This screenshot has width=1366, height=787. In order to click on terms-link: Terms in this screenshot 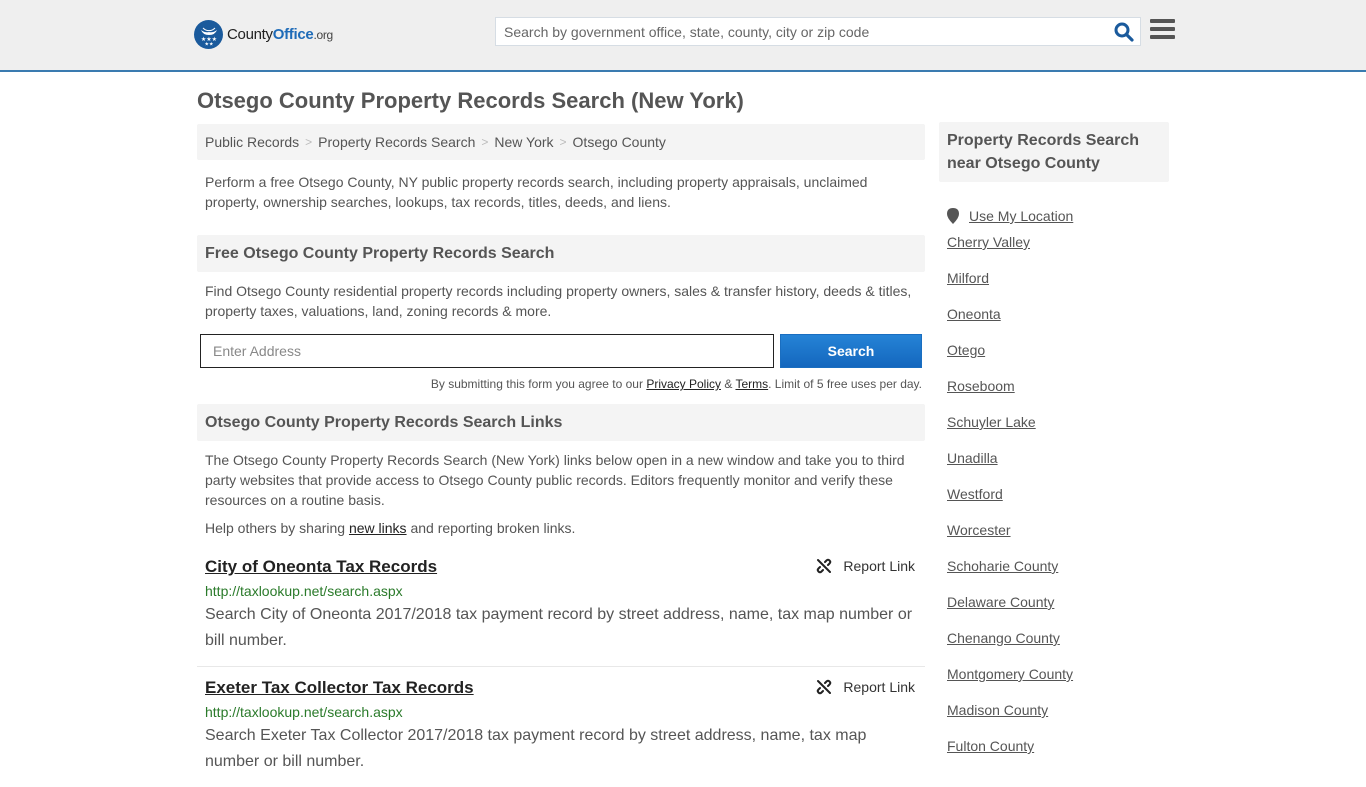, I will do `click(751, 384)`.